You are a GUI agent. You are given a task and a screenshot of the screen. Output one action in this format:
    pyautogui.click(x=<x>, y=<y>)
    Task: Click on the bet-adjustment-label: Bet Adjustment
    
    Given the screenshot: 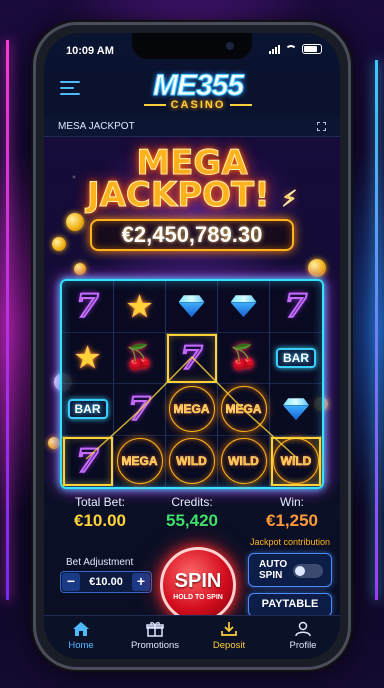 What is the action you would take?
    pyautogui.click(x=100, y=562)
    